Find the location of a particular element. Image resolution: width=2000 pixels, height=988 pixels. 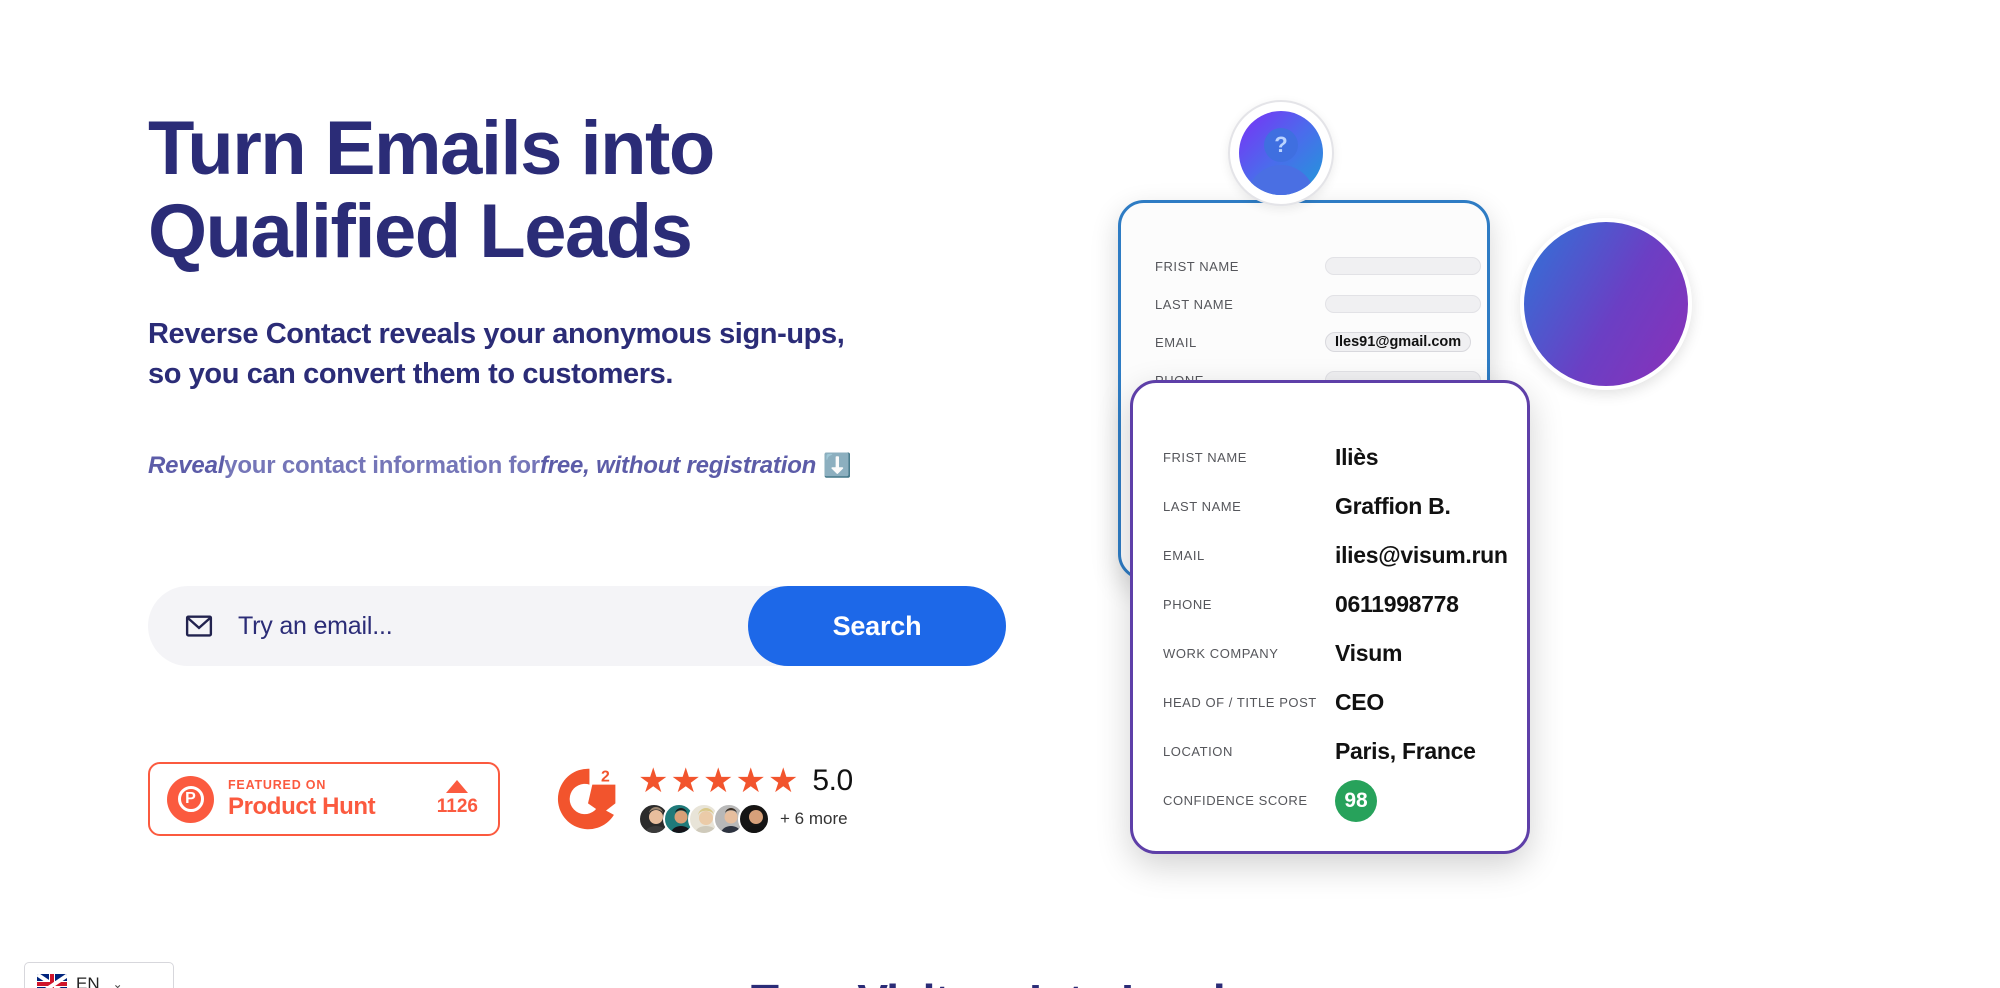

field-label: PHONE is located at coordinates (1187, 604).